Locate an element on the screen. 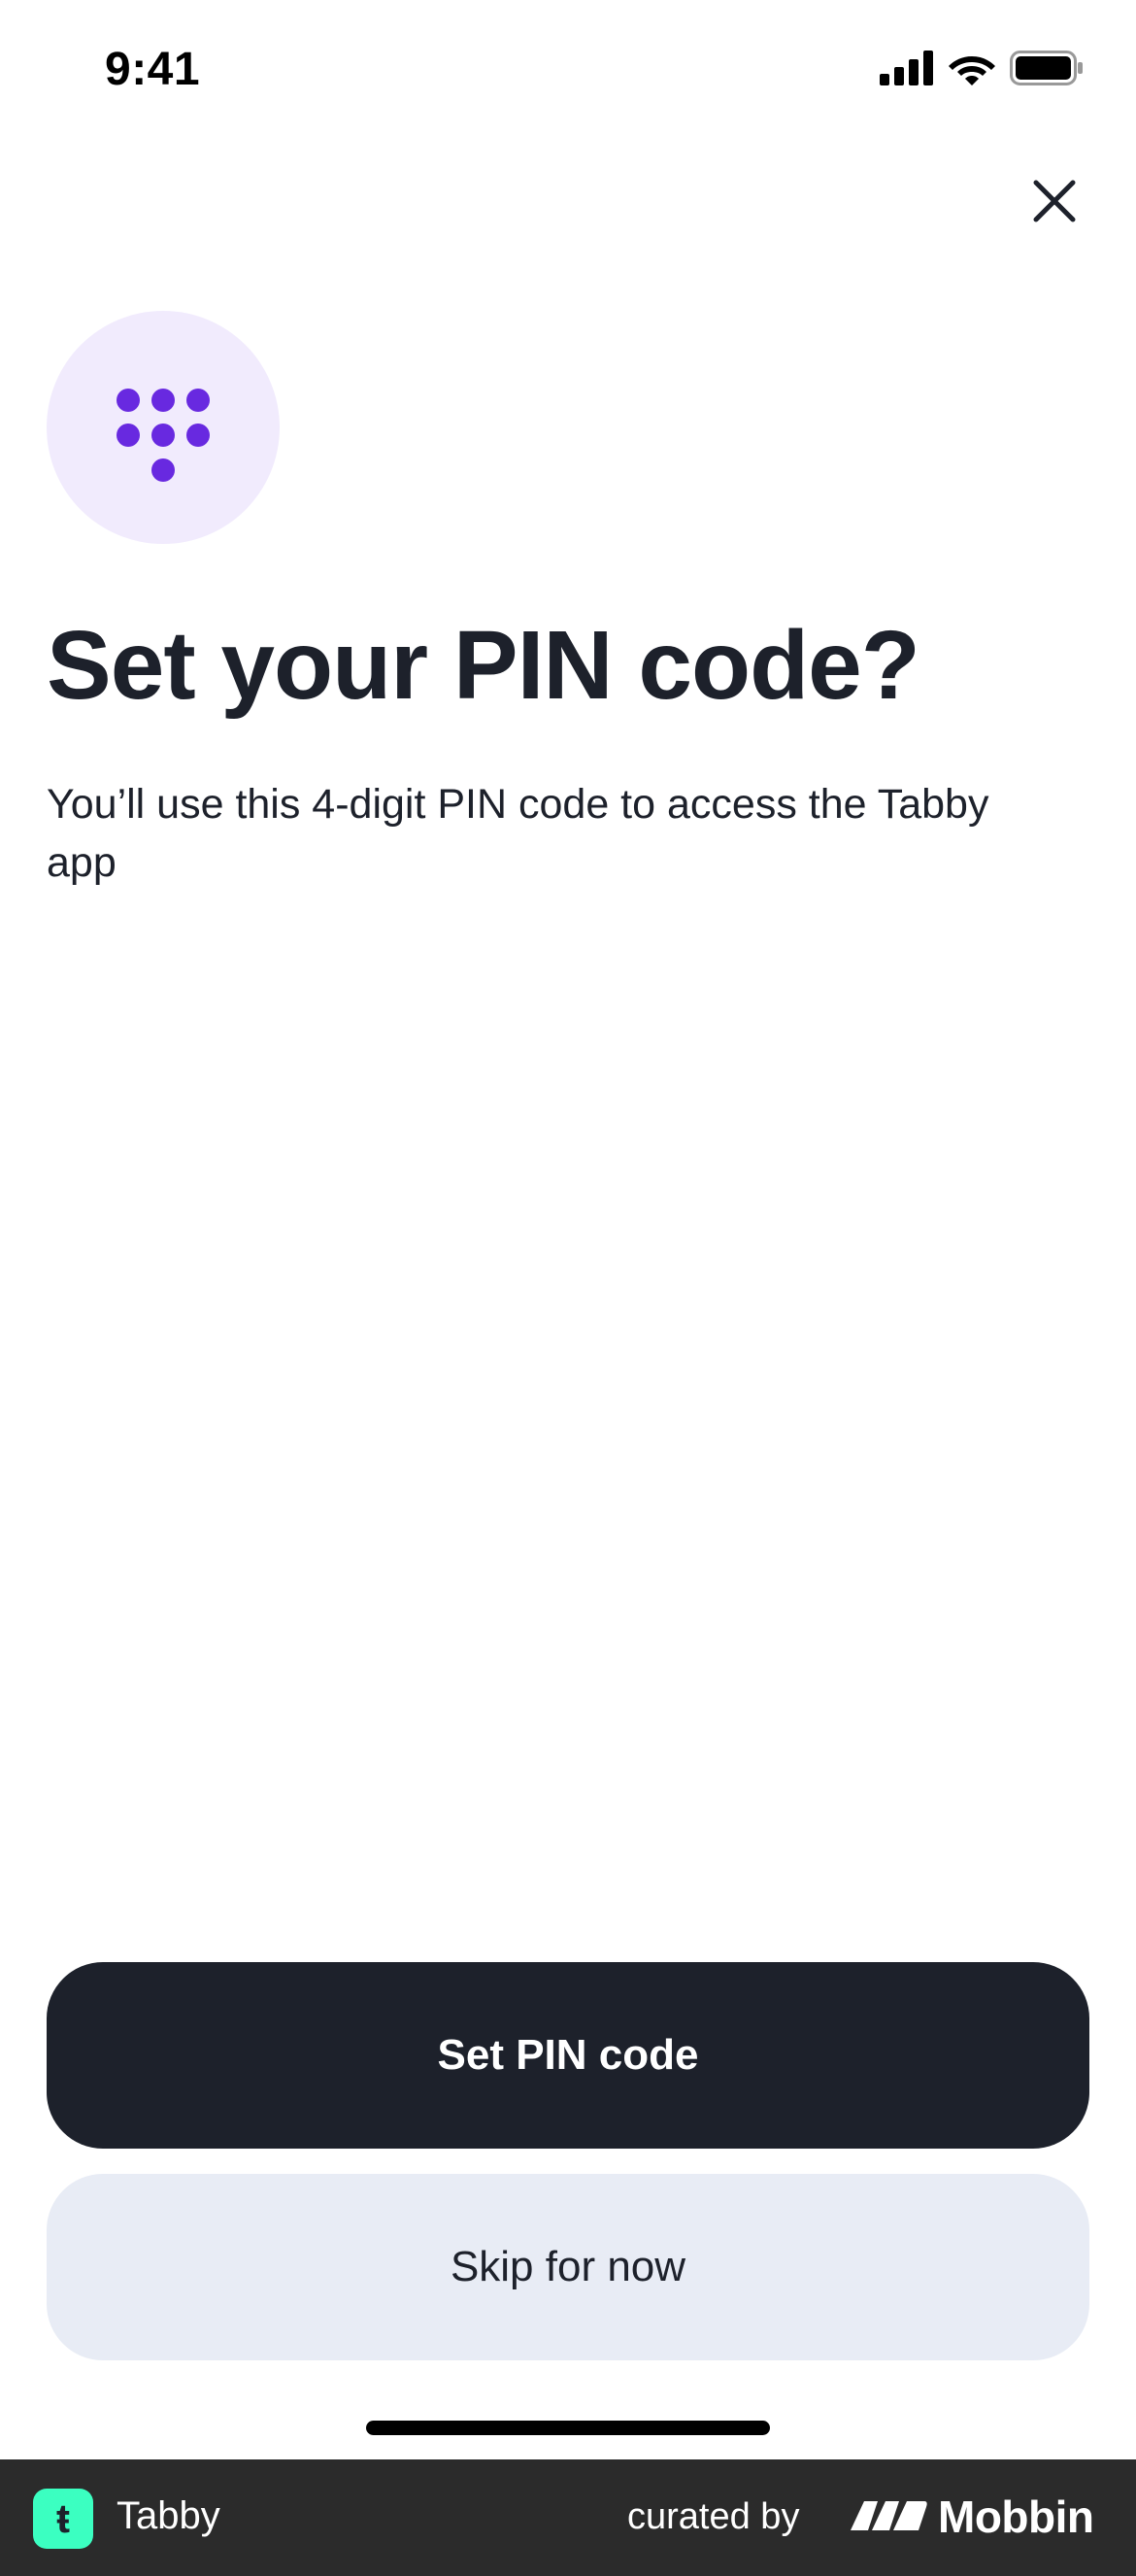  tabby-logo-icon: ŧ is located at coordinates (63, 2519).